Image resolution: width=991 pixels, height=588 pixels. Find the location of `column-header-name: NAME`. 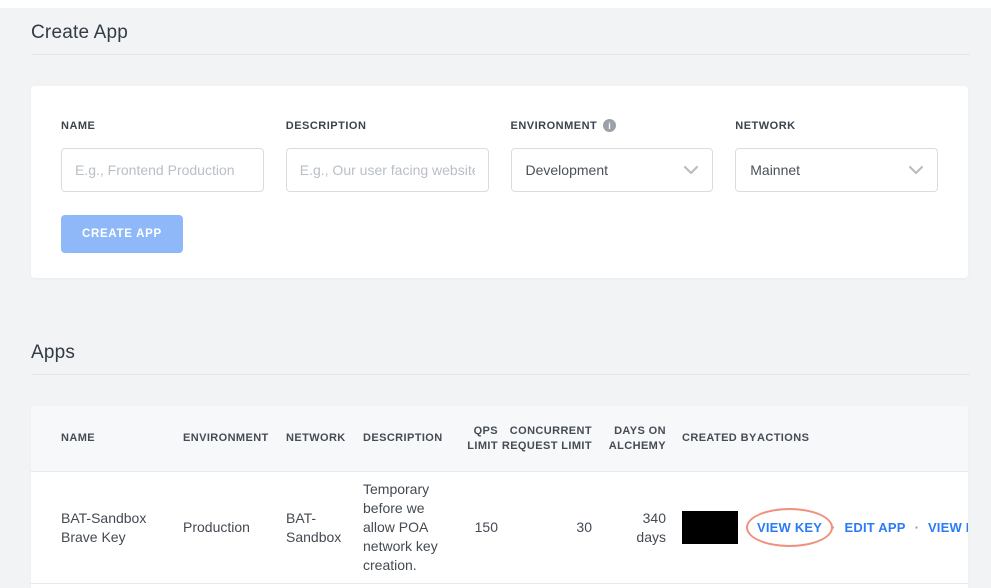

column-header-name: NAME is located at coordinates (78, 438).